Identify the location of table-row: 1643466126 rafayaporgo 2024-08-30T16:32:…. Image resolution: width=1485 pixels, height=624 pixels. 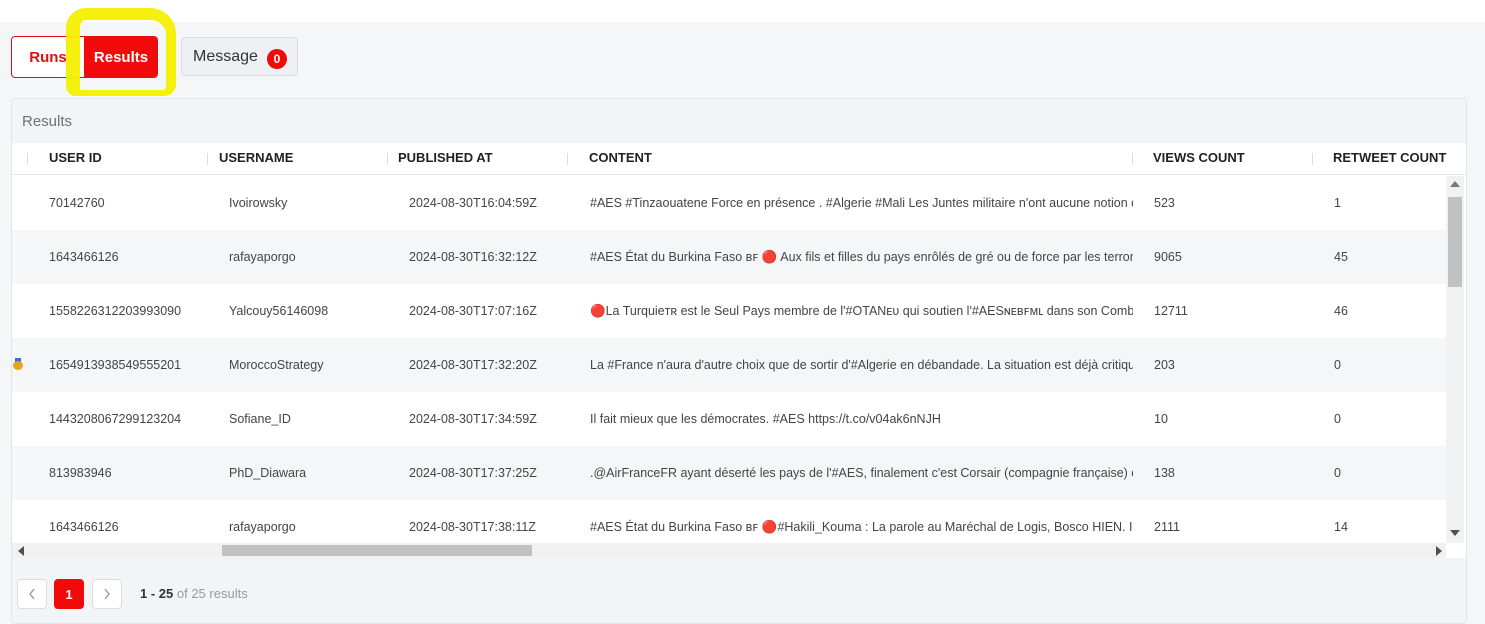
(729, 257).